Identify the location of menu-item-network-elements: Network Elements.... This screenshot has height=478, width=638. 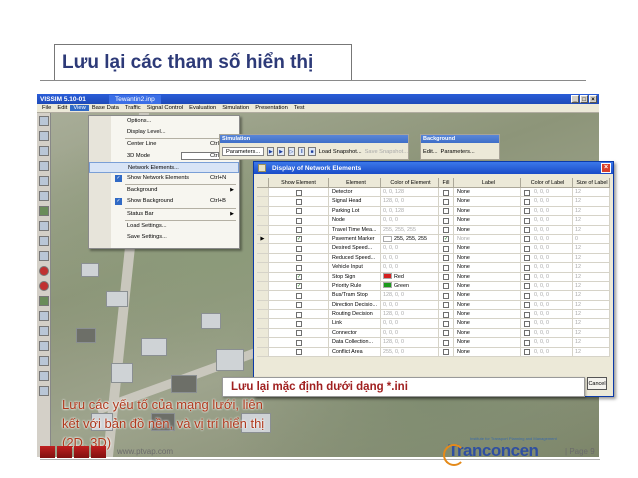
(164, 167).